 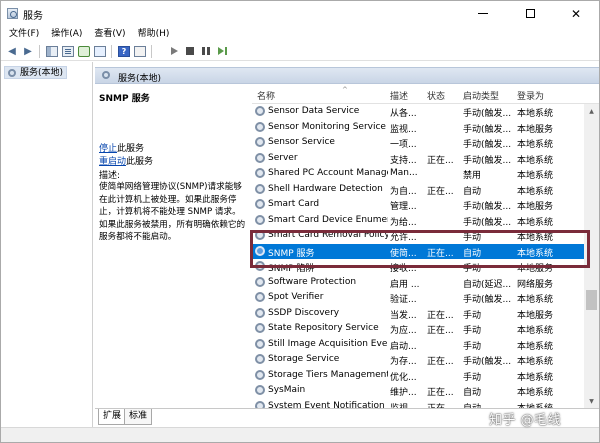 What do you see at coordinates (418, 329) in the screenshot?
I see `table-row: State Repository Service 为应... 正在... 手动 本地系统` at bounding box center [418, 329].